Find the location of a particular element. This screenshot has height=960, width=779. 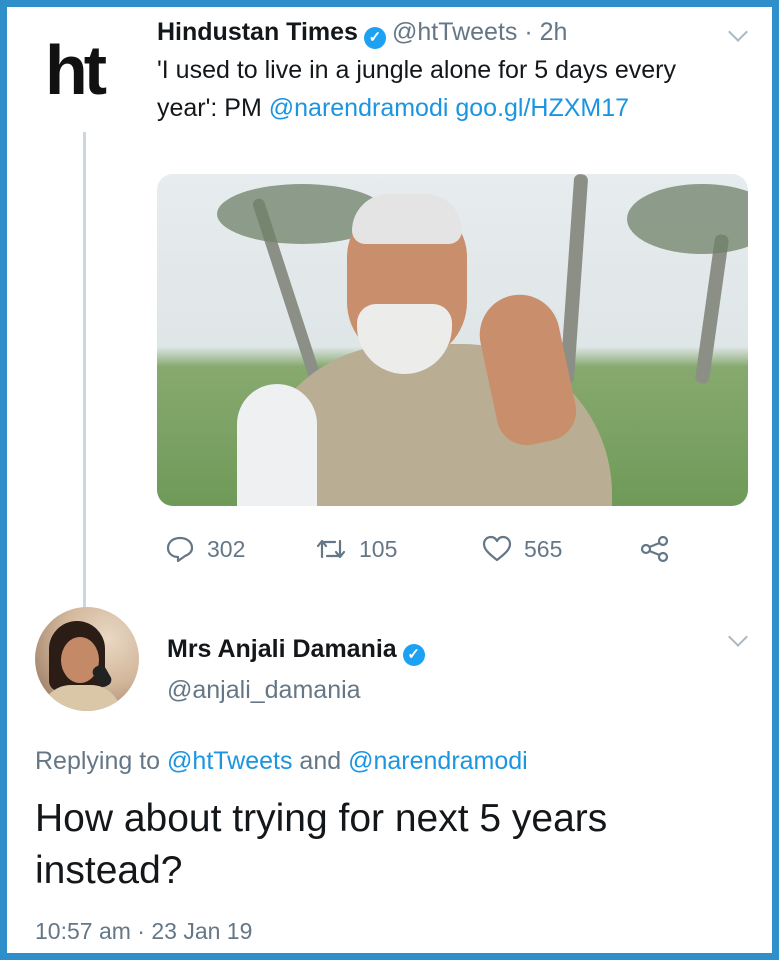

replying-to-line: Replying to @htTweets and @narendramodi is located at coordinates (281, 761).